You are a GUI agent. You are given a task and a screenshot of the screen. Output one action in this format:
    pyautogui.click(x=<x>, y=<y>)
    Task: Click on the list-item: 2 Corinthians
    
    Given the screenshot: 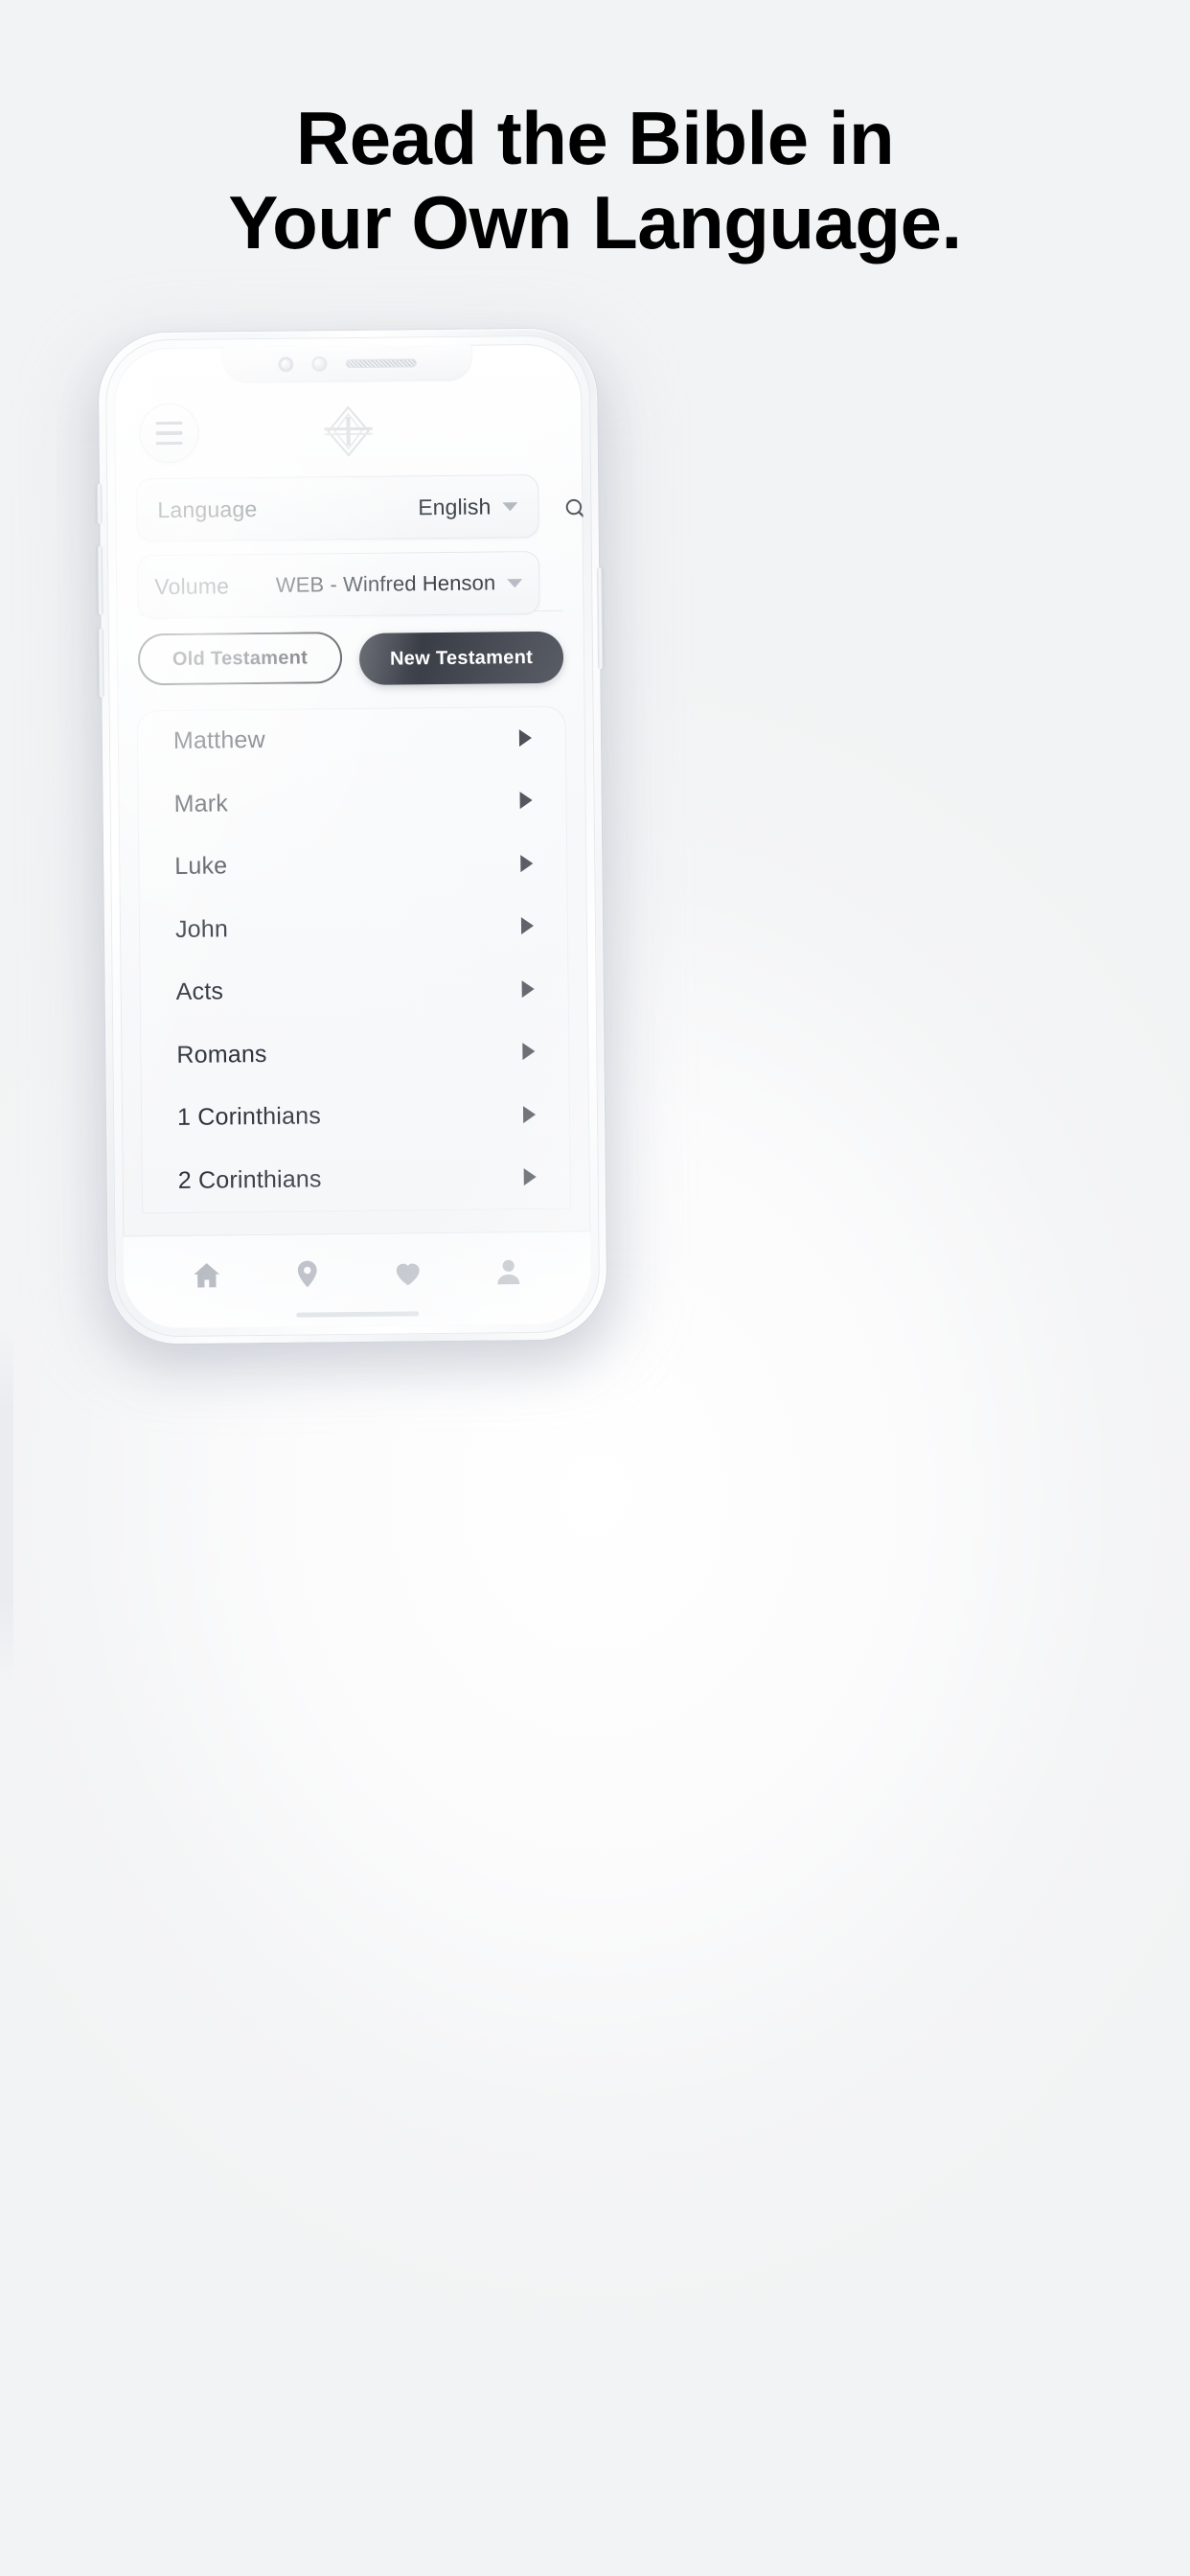 What is the action you would take?
    pyautogui.click(x=356, y=1178)
    